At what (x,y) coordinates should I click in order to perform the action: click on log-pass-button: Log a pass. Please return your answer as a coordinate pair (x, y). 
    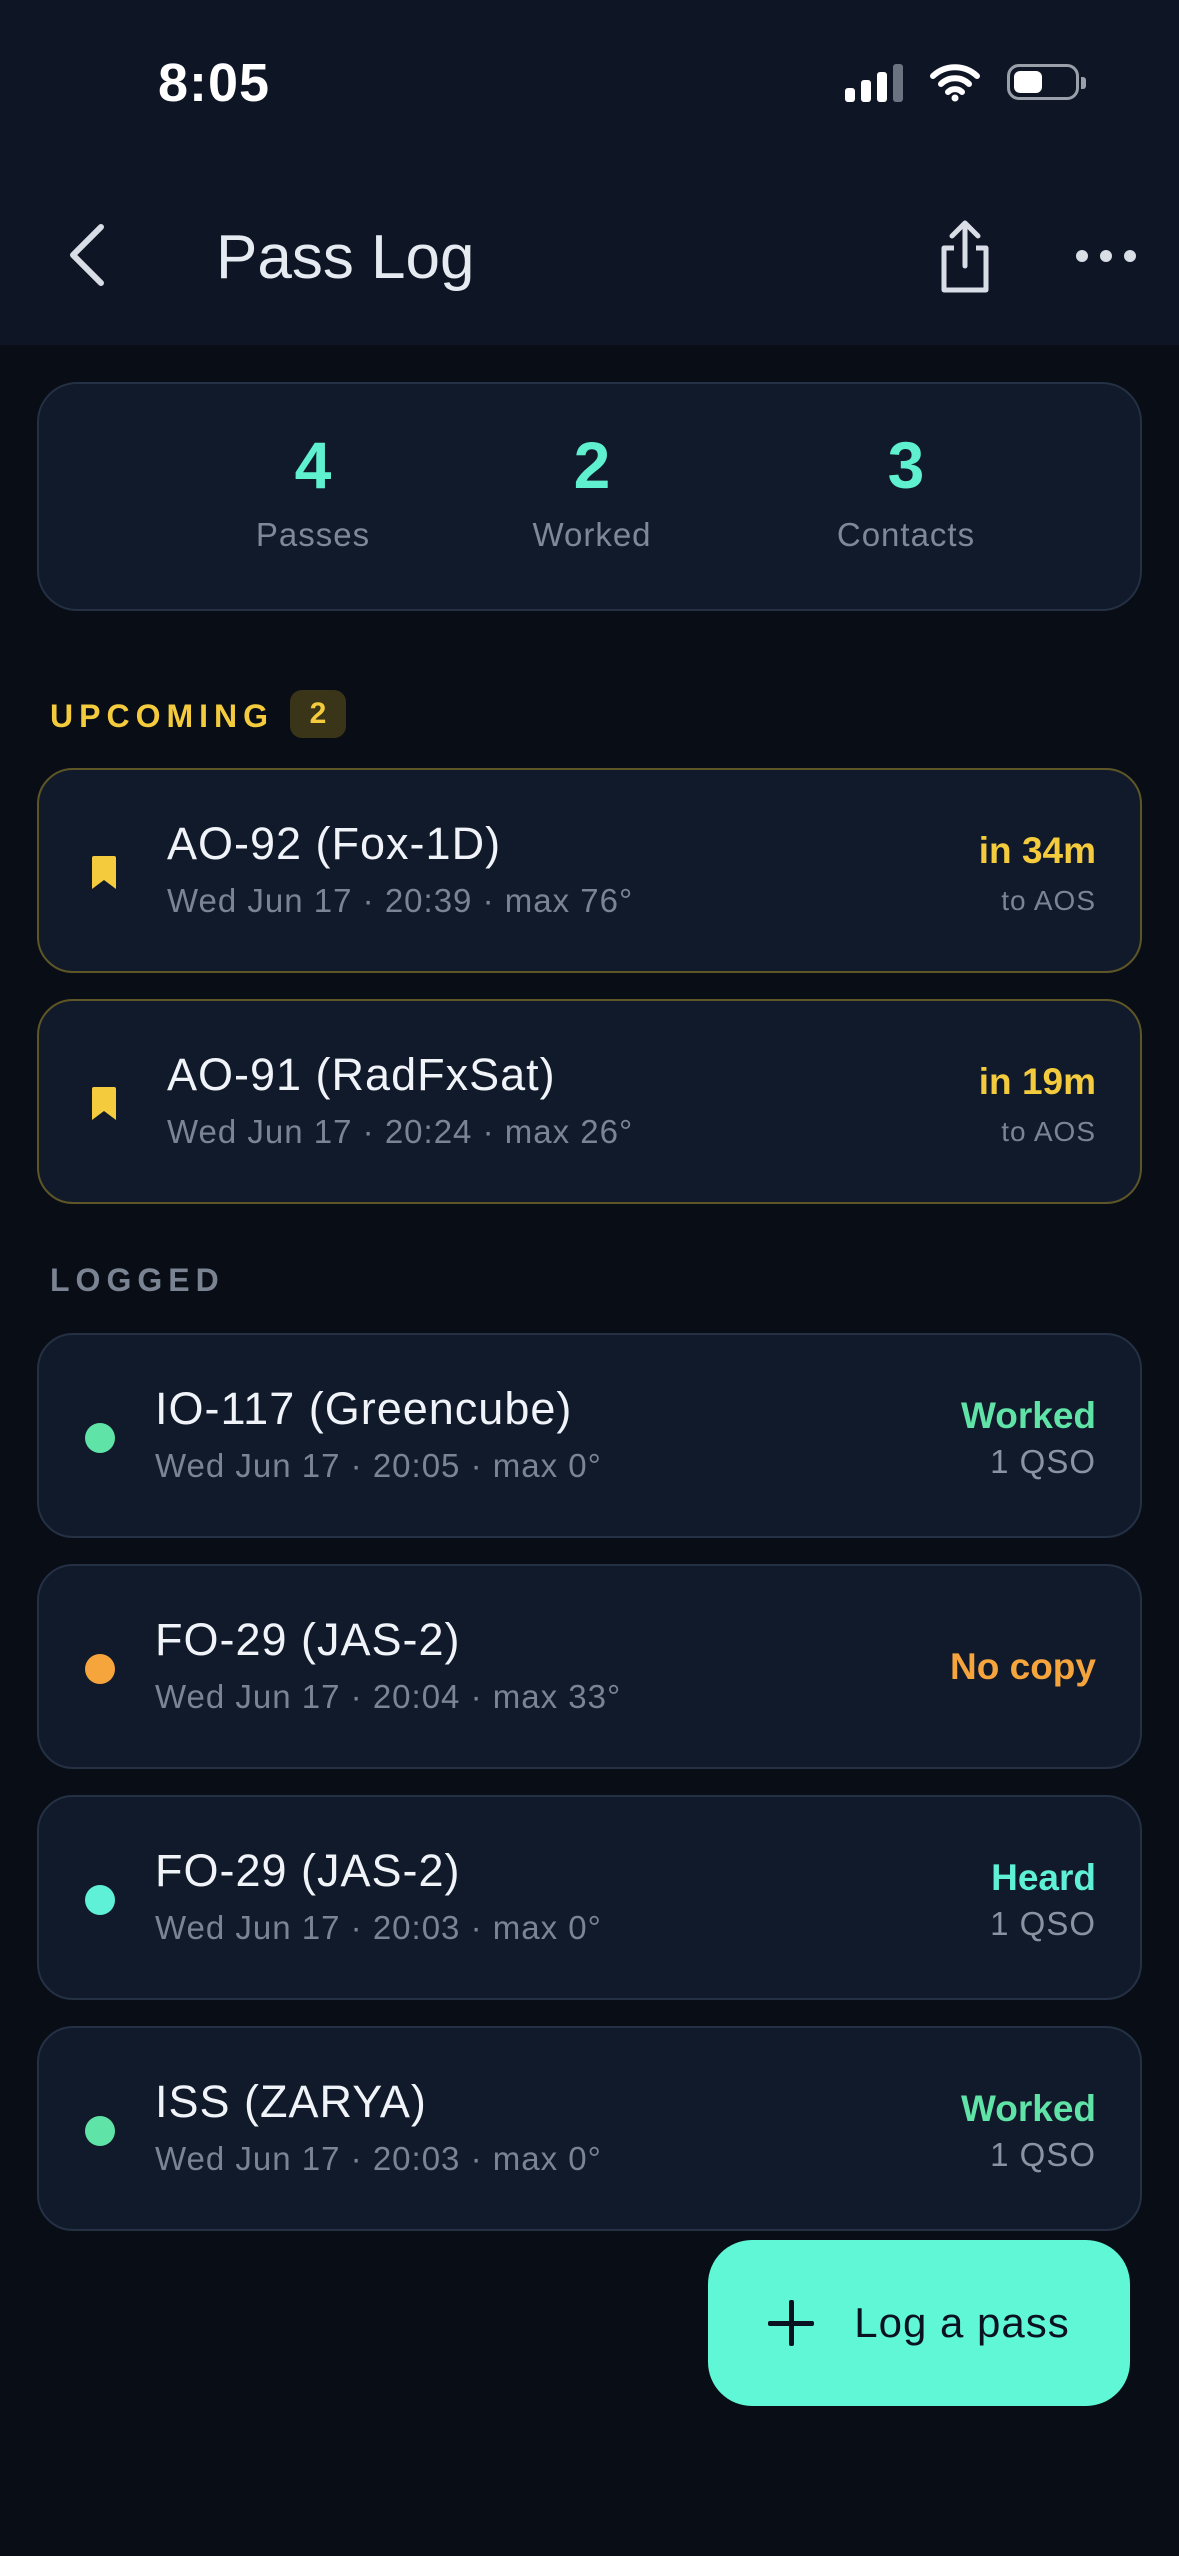
    Looking at the image, I should click on (919, 2323).